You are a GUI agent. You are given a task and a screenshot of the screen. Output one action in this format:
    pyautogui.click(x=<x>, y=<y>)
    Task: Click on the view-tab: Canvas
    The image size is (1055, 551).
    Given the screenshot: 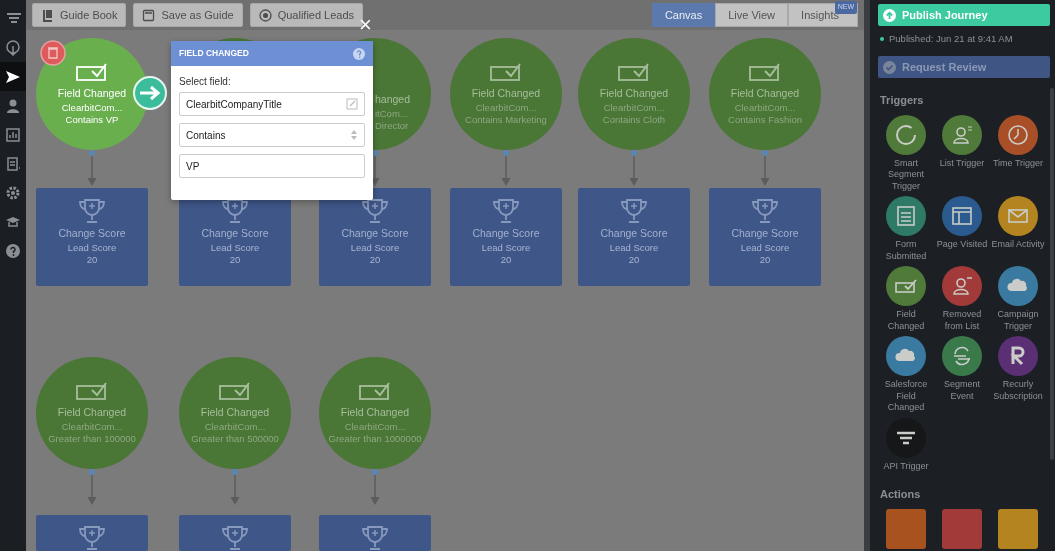 What is the action you would take?
    pyautogui.click(x=683, y=15)
    